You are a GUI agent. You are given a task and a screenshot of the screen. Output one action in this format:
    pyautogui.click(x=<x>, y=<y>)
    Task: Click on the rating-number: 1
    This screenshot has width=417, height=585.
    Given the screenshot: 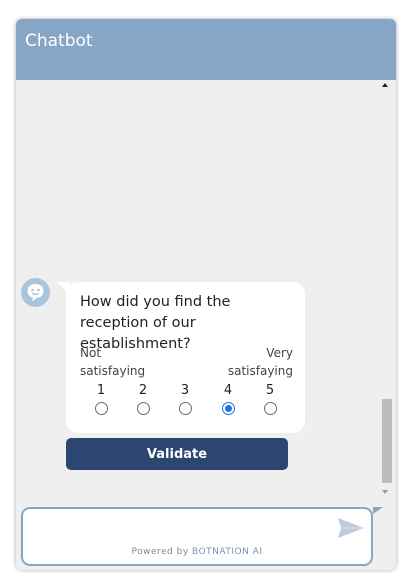 What is the action you would take?
    pyautogui.click(x=101, y=390)
    